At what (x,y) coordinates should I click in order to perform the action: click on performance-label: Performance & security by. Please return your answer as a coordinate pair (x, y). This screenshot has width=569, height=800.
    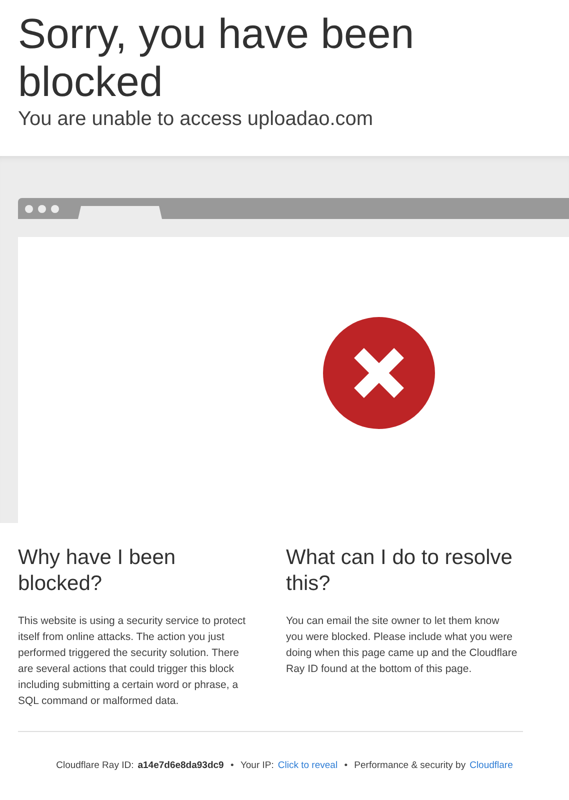
    Looking at the image, I should click on (410, 765).